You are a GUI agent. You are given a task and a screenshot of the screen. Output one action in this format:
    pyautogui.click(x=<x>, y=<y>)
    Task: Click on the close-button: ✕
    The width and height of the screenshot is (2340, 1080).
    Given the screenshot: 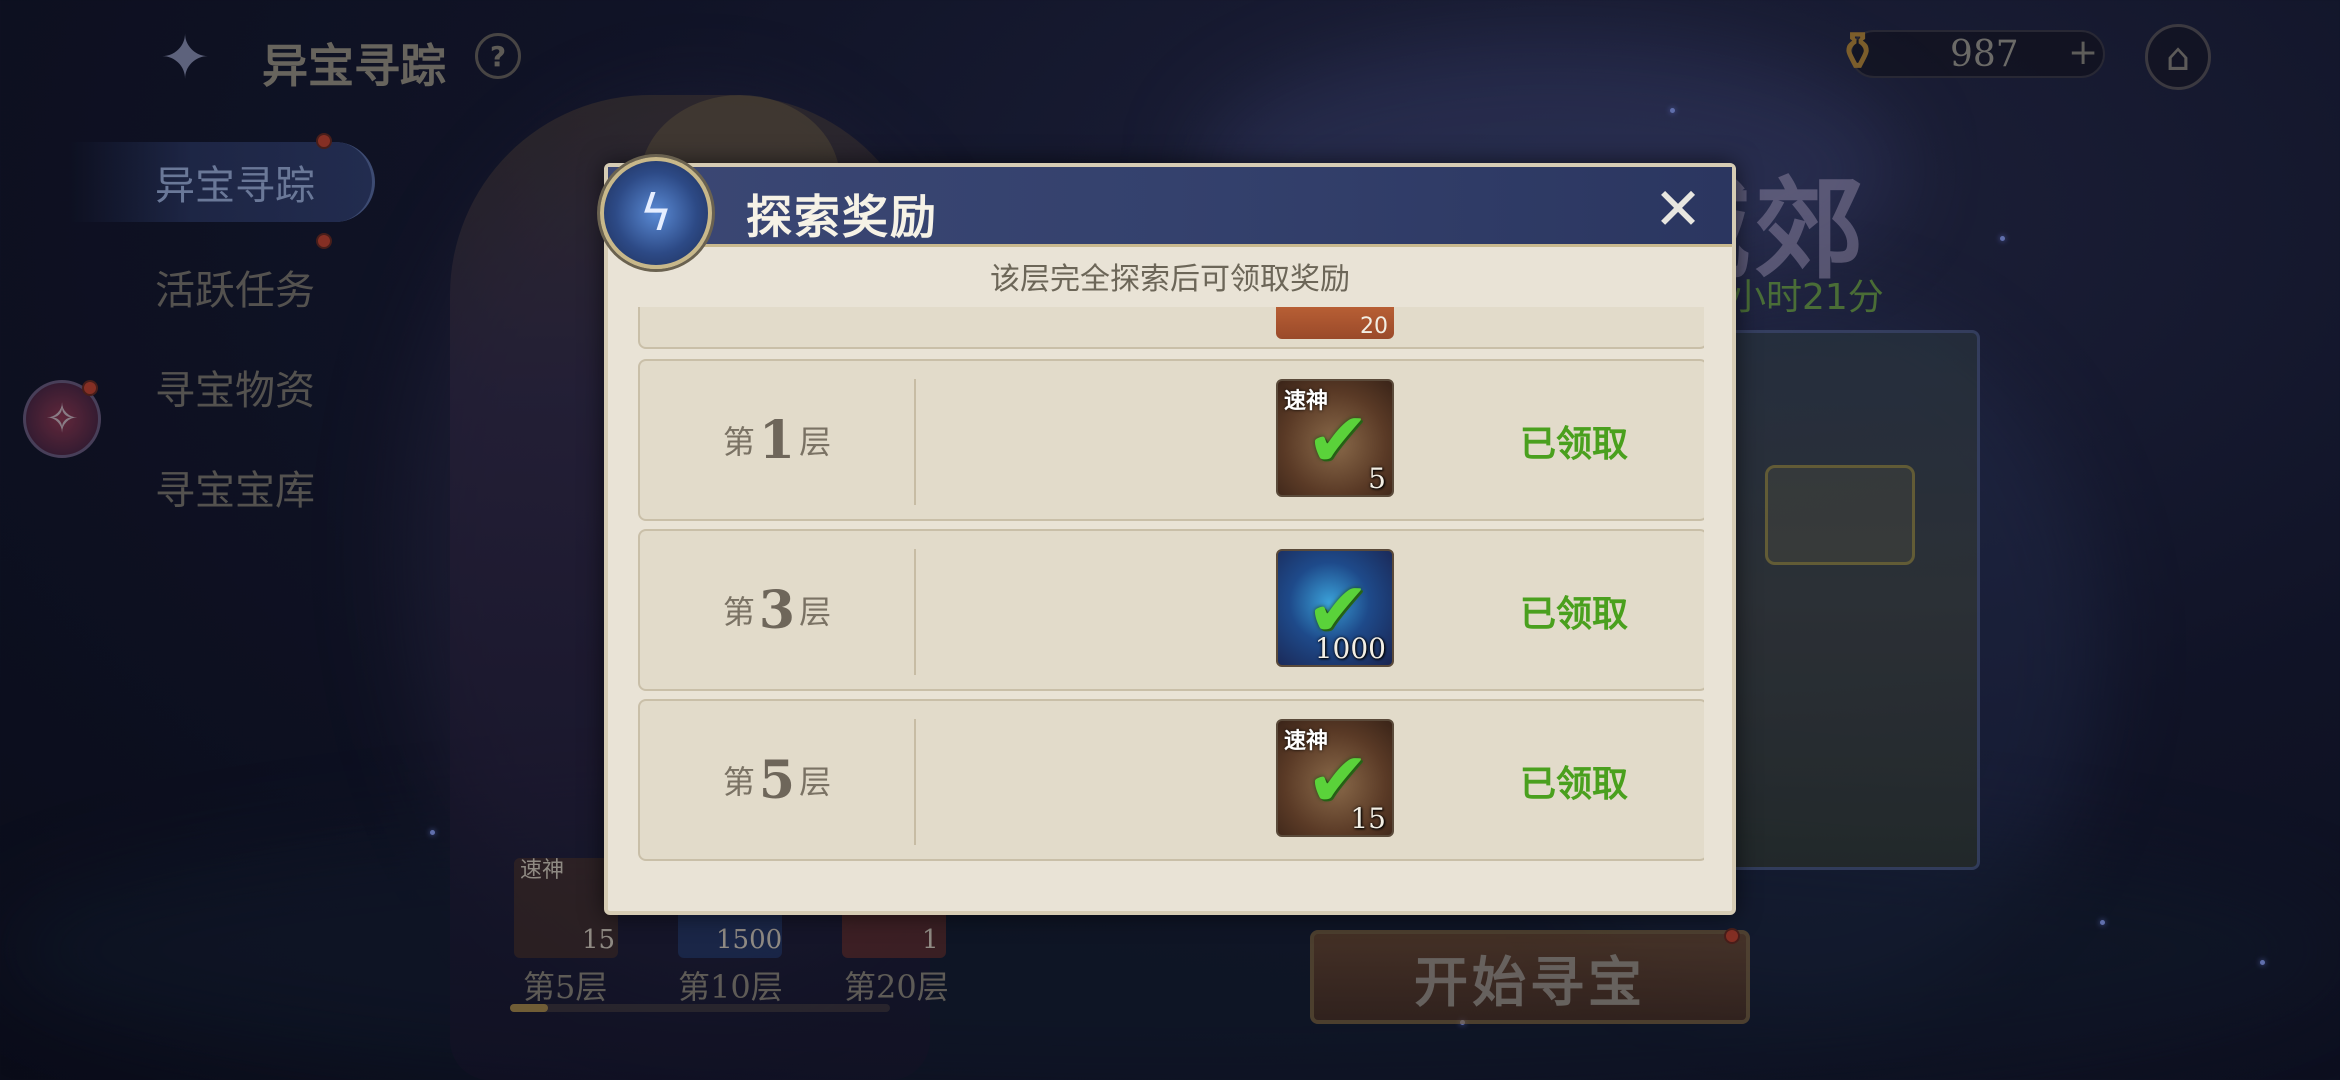 What is the action you would take?
    pyautogui.click(x=1678, y=209)
    